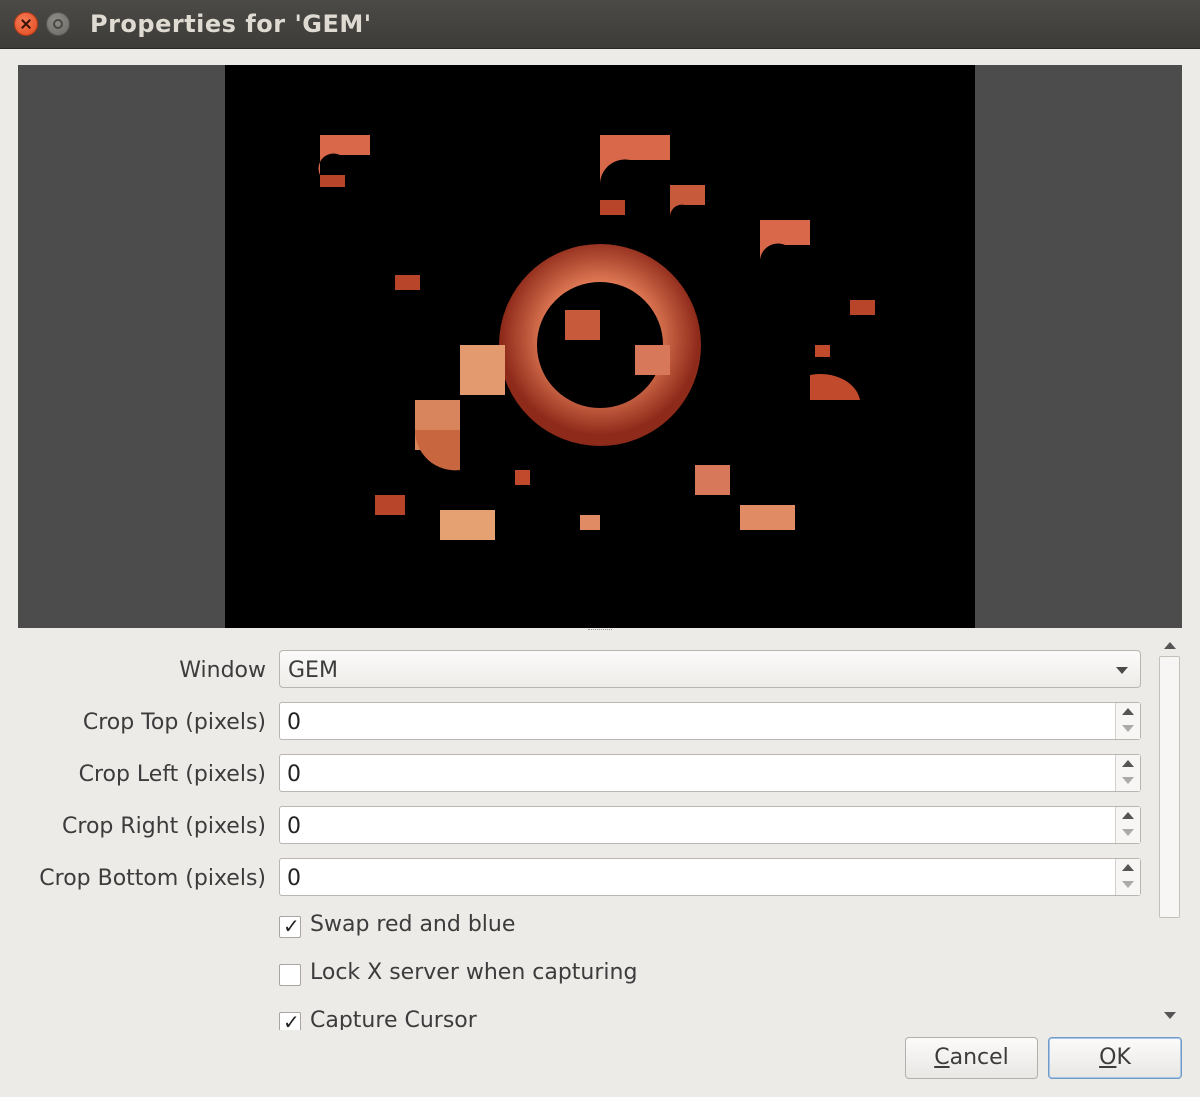 The width and height of the screenshot is (1200, 1097). Describe the element at coordinates (152, 878) in the screenshot. I see `crop-bottom-label: Crop Bottom (pixels)` at that location.